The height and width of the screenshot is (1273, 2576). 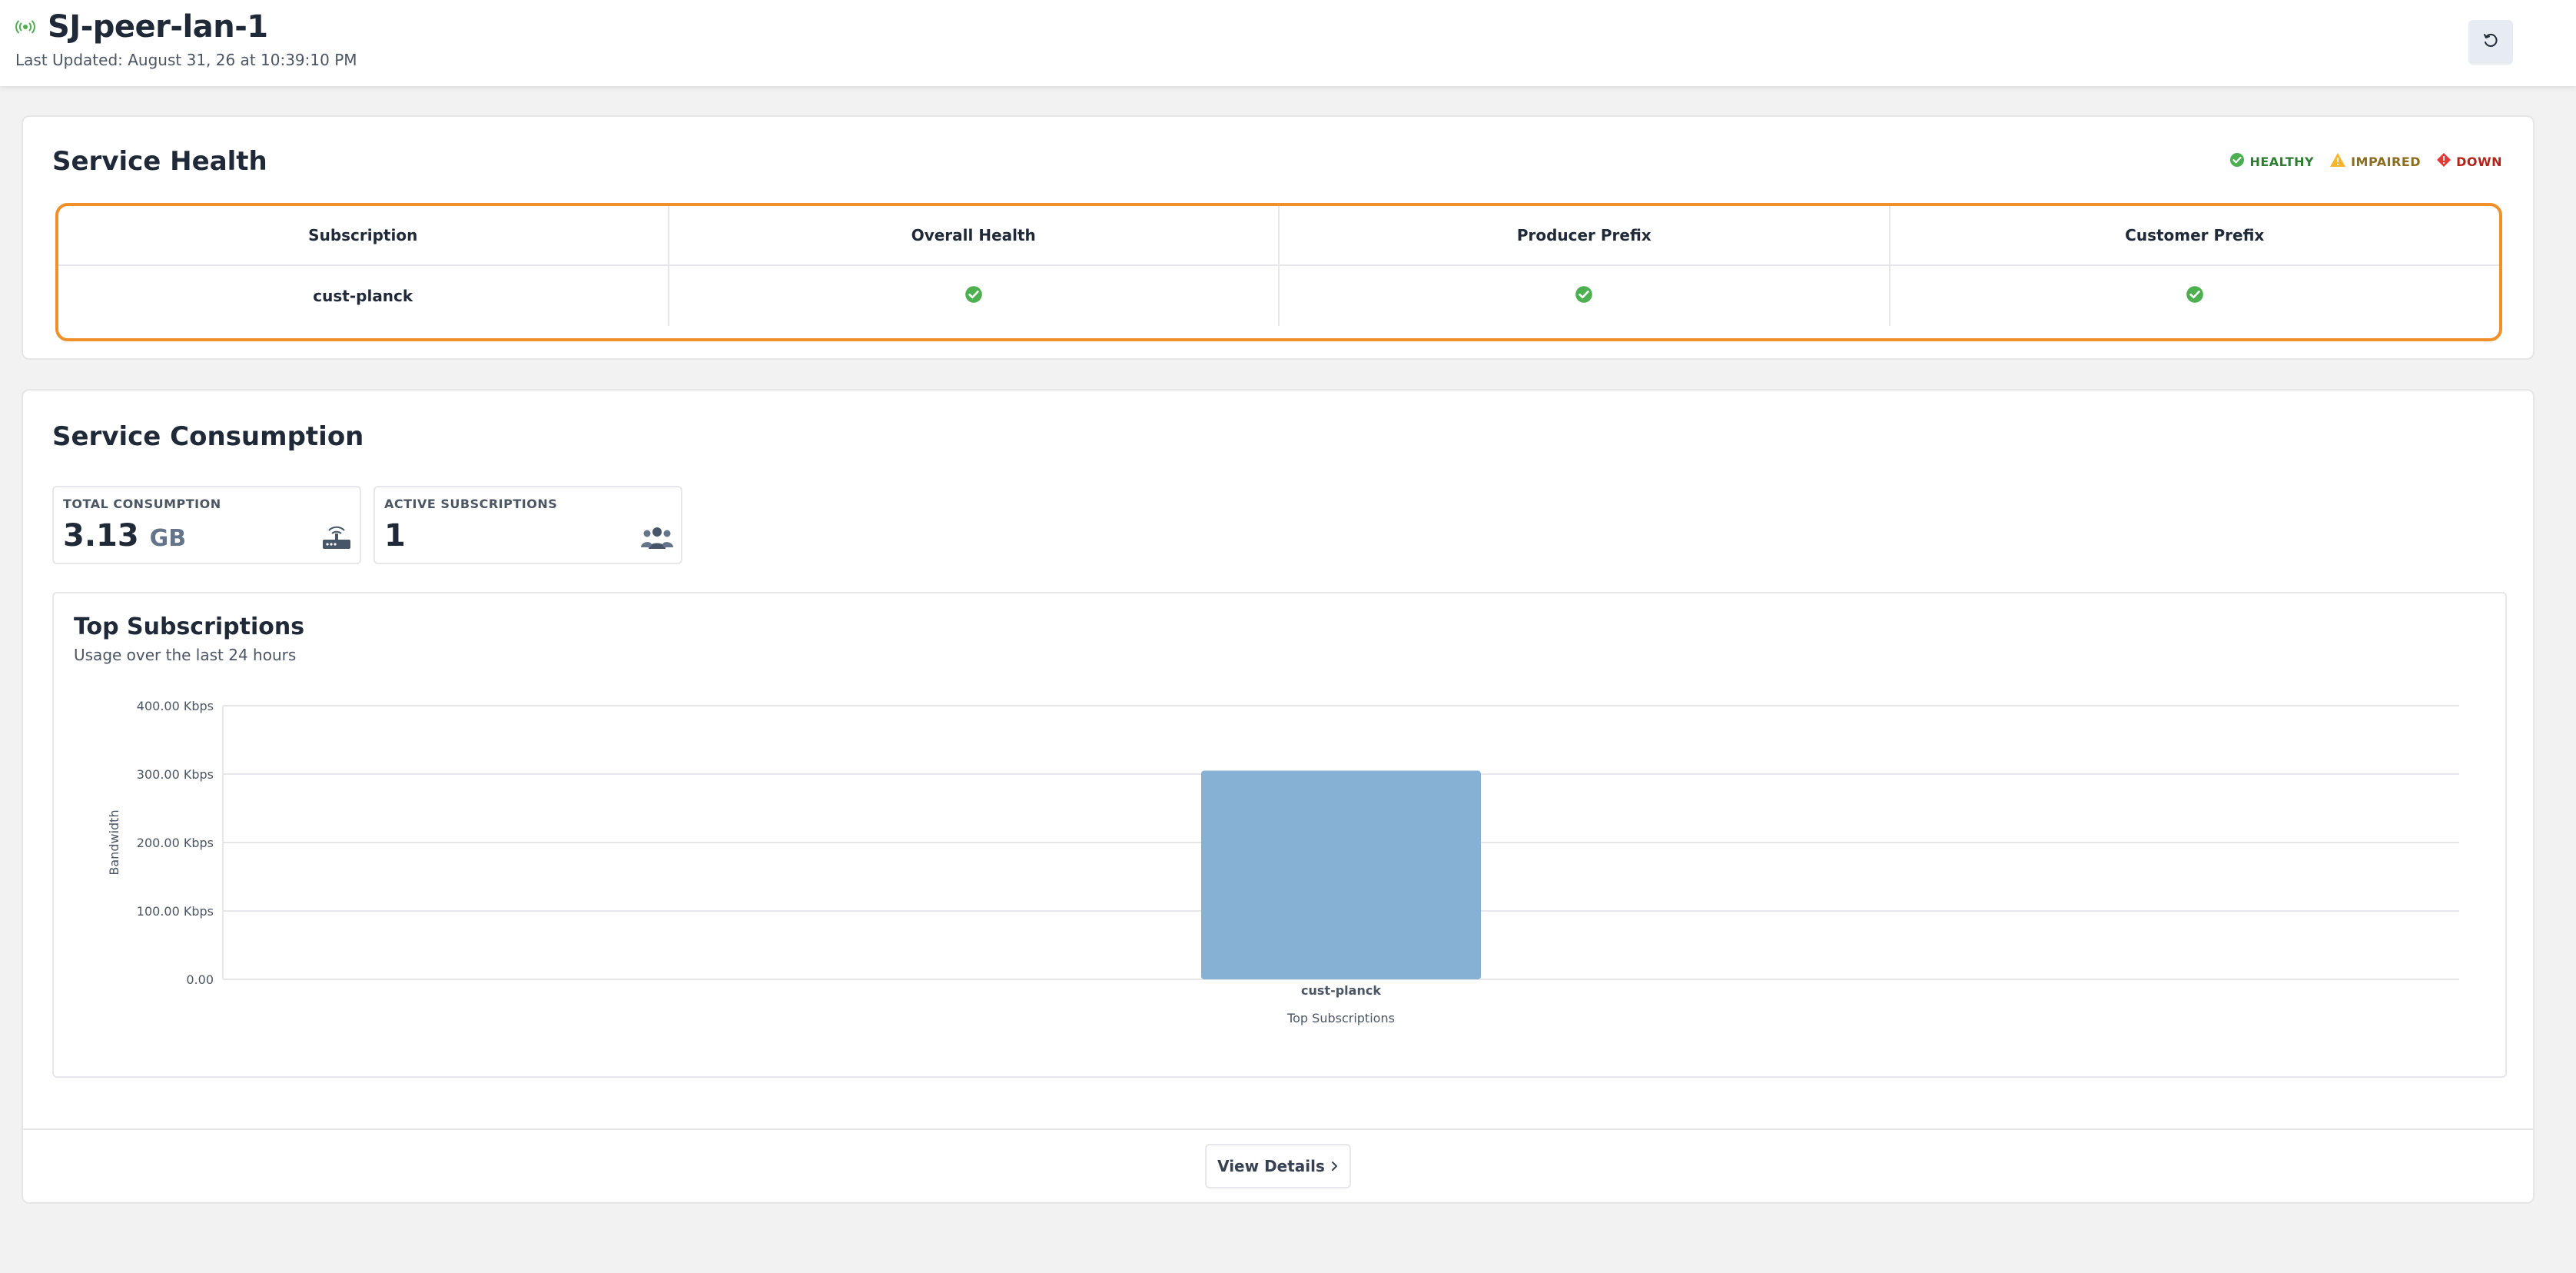 What do you see at coordinates (1585, 235) in the screenshot?
I see `column-header-producer-prefix: Producer Prefix` at bounding box center [1585, 235].